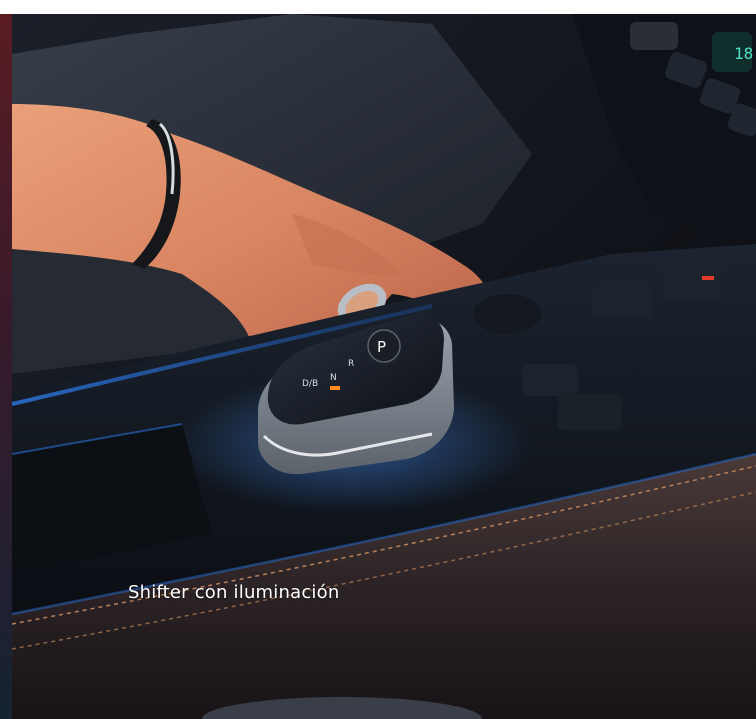 Image resolution: width=756 pixels, height=719 pixels. I want to click on gear-r-label: R, so click(351, 364).